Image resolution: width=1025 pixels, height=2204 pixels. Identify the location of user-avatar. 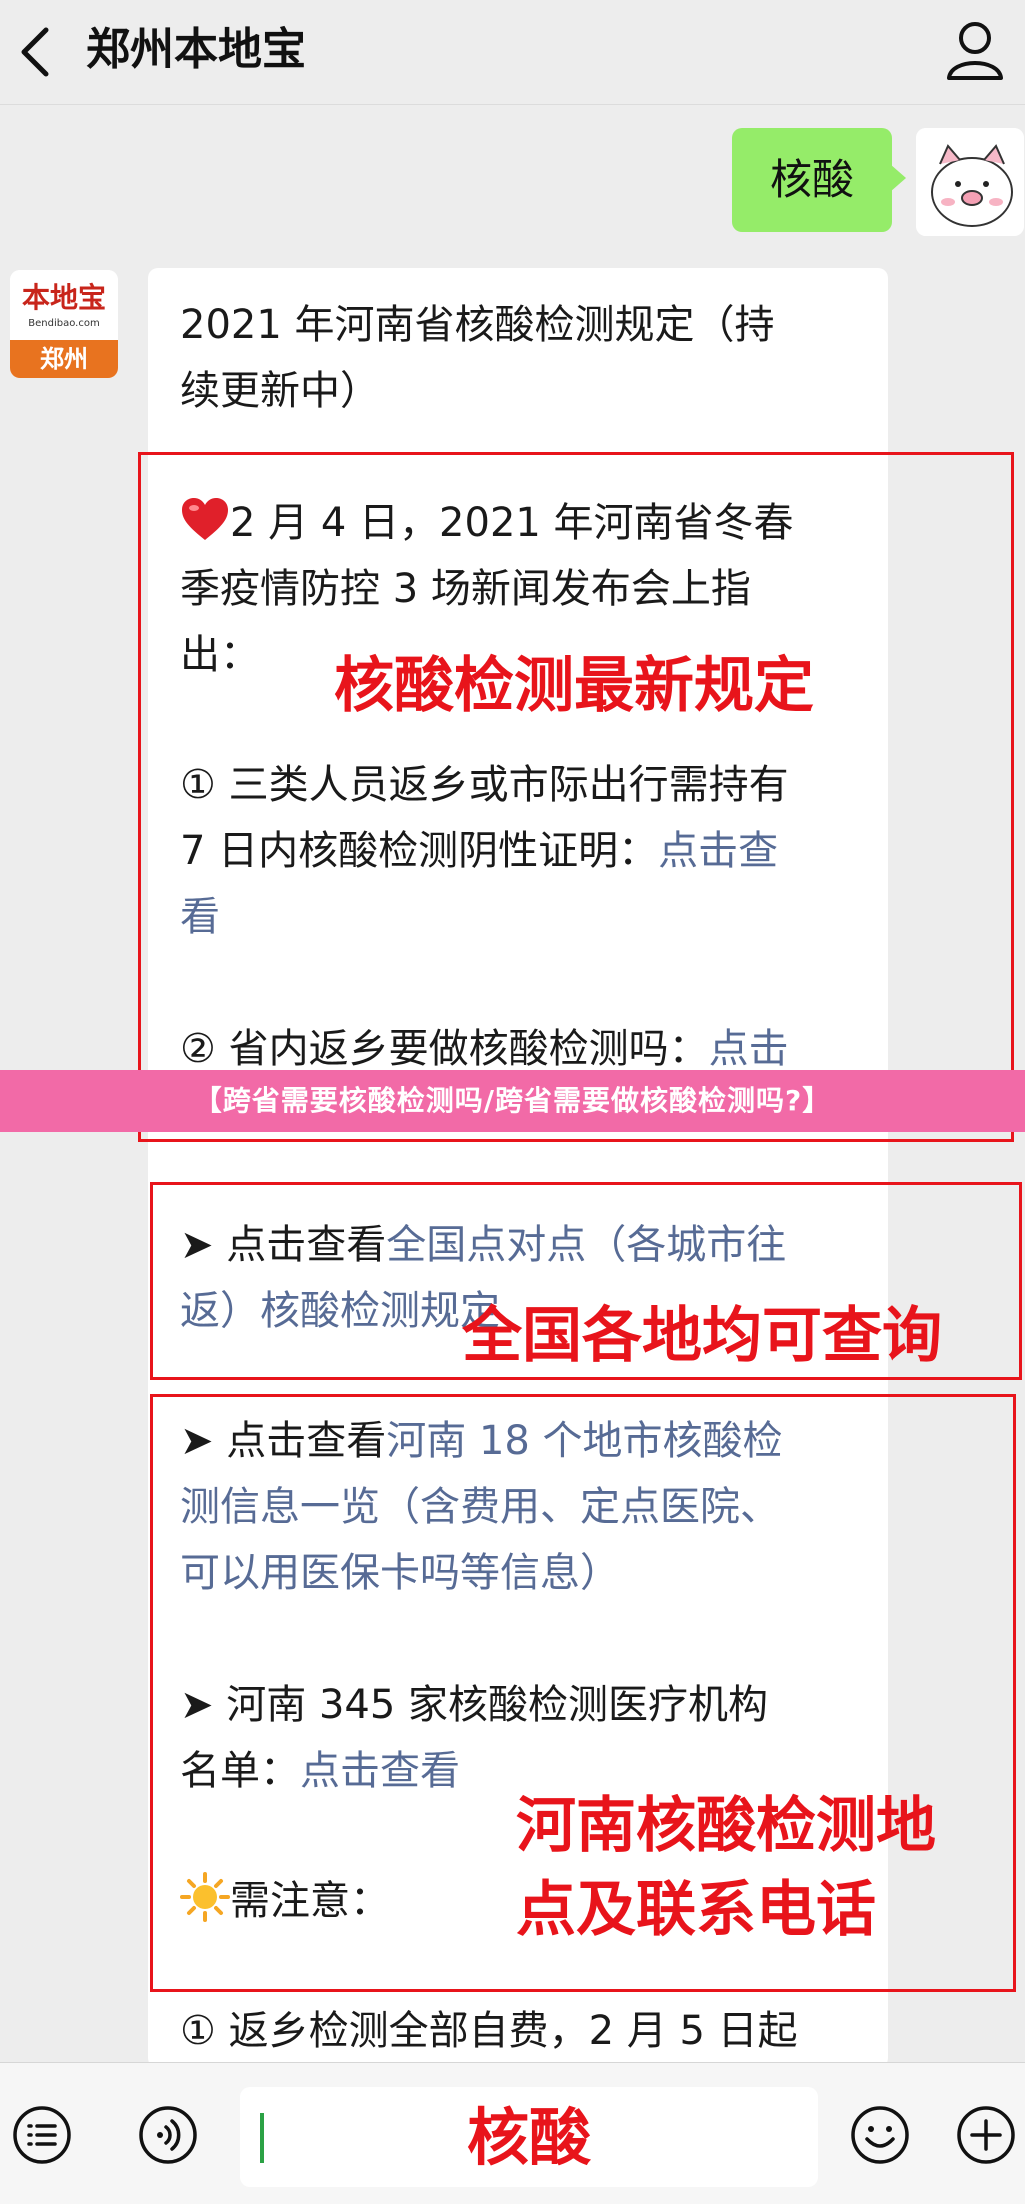
(970, 182).